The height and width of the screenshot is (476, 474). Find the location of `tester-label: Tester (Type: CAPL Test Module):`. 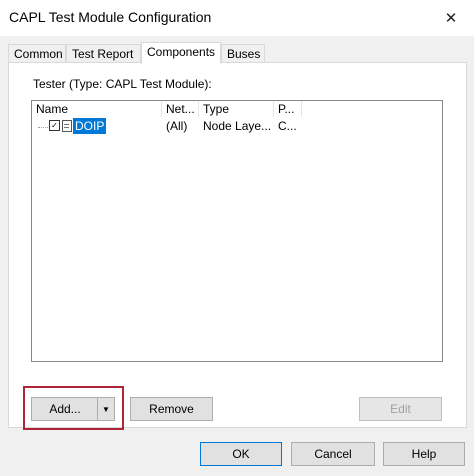

tester-label: Tester (Type: CAPL Test Module): is located at coordinates (122, 84).